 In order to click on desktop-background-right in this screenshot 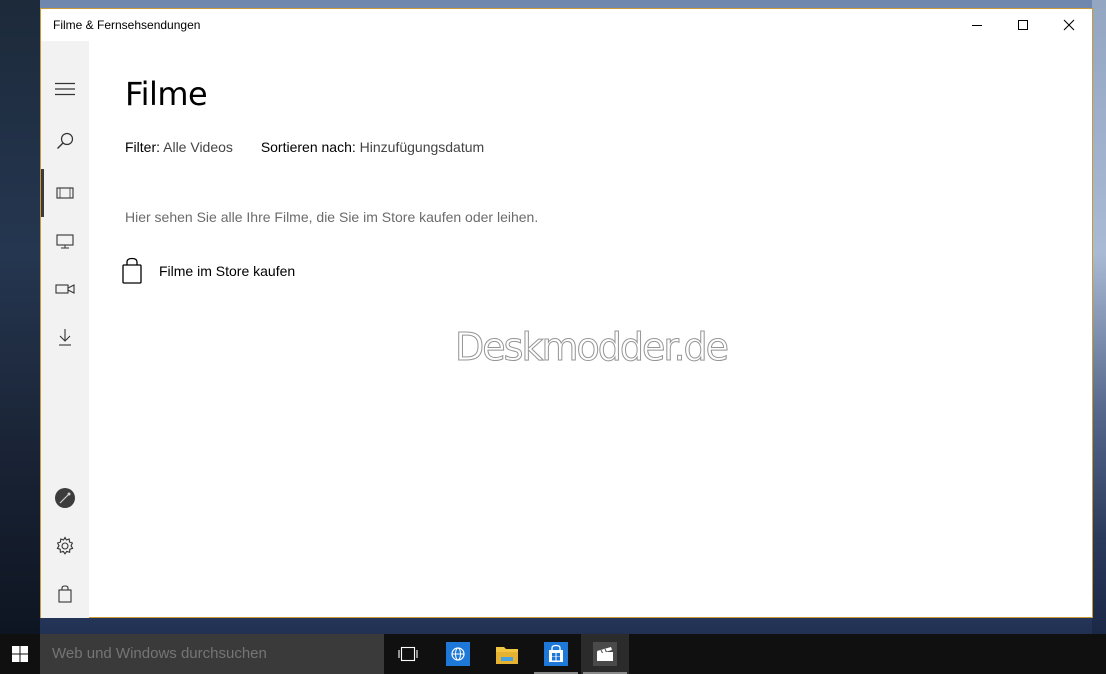, I will do `click(1099, 317)`.